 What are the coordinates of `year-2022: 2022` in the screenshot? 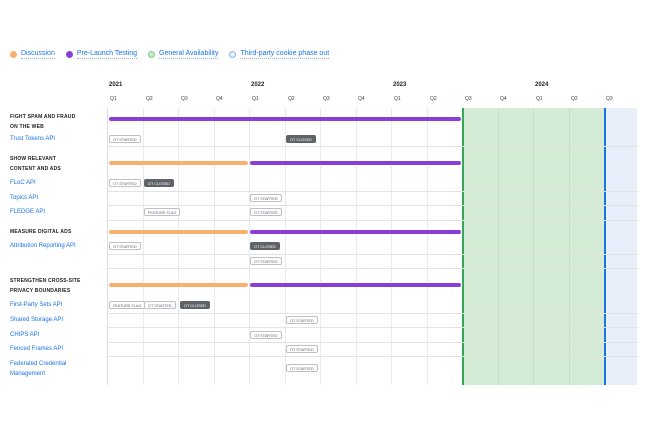 It's located at (258, 85).